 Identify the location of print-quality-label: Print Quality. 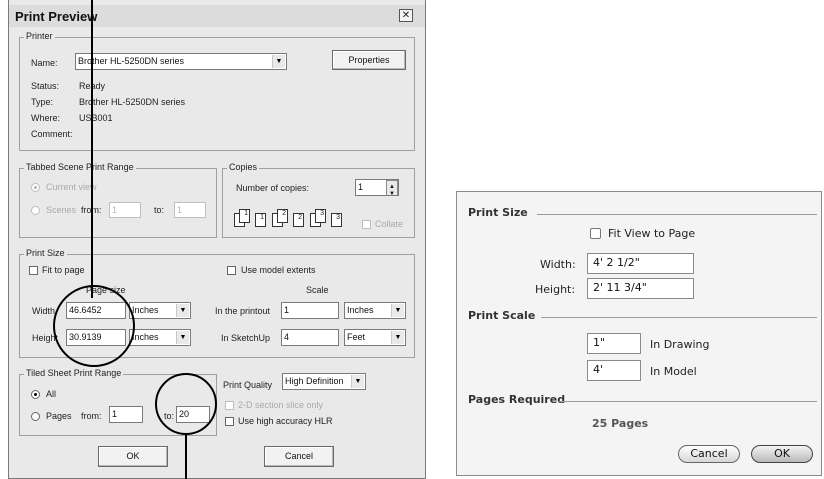
(248, 385).